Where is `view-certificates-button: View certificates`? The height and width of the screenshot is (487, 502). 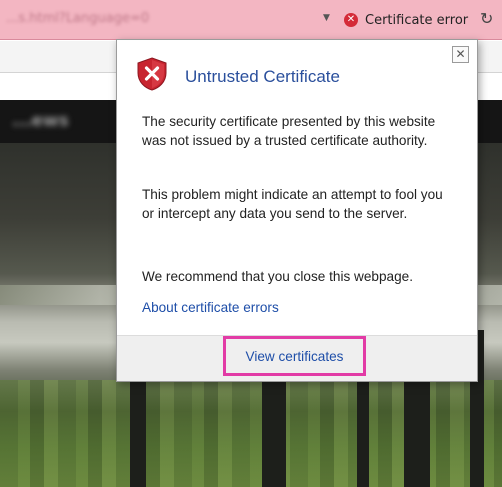
view-certificates-button: View certificates is located at coordinates (294, 356).